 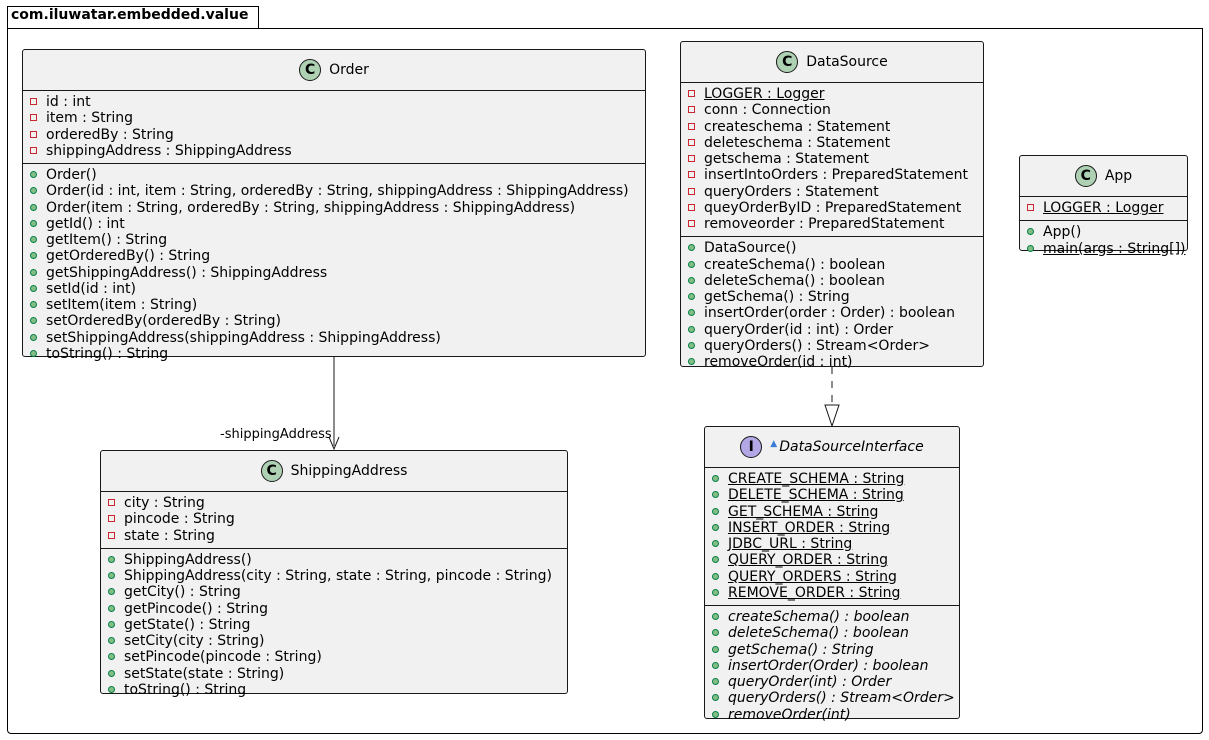 I want to click on method-row: queryOrder(int) : Order, so click(x=832, y=682).